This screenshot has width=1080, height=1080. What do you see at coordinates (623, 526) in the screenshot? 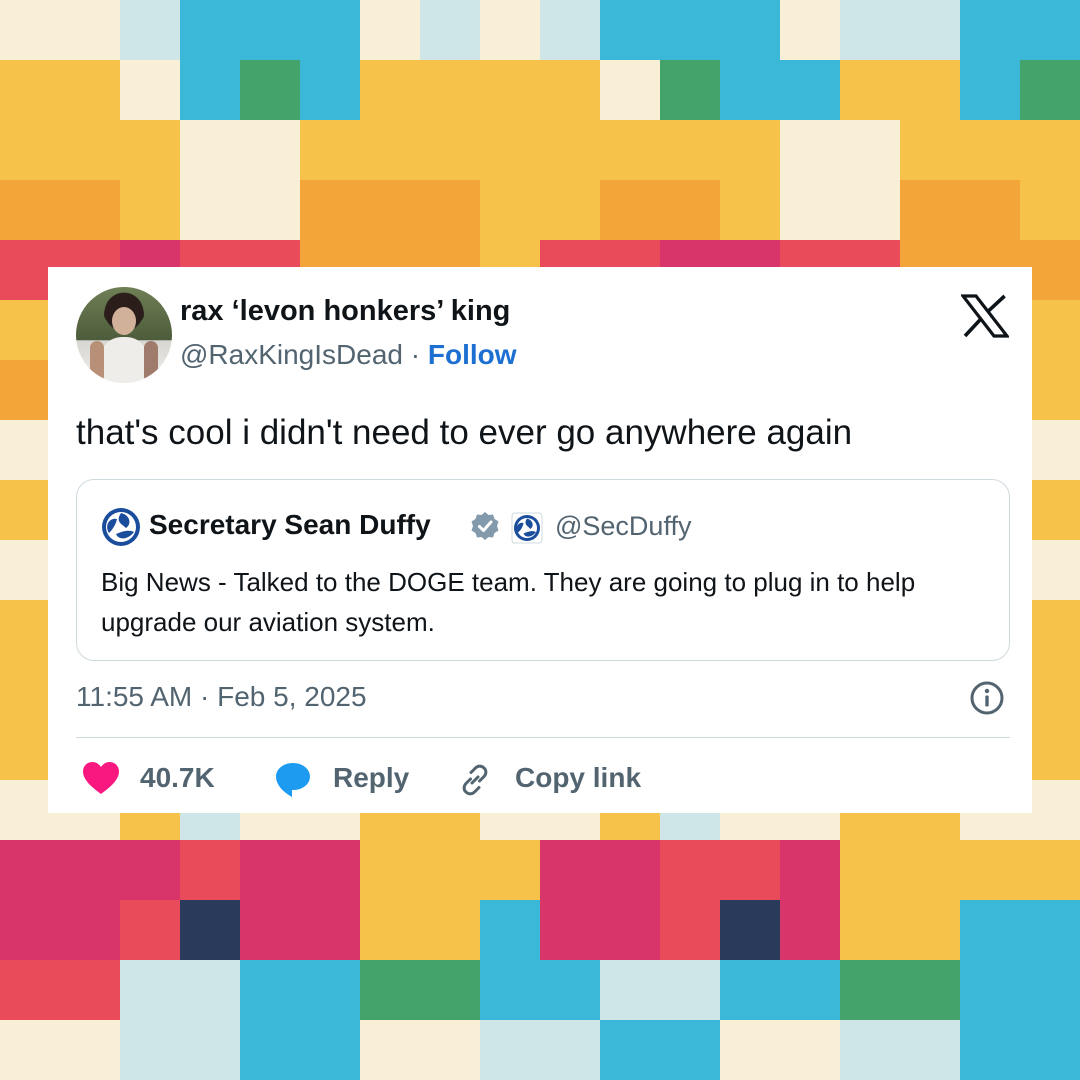
I see `quoted-author-handle: @SecDuffy` at bounding box center [623, 526].